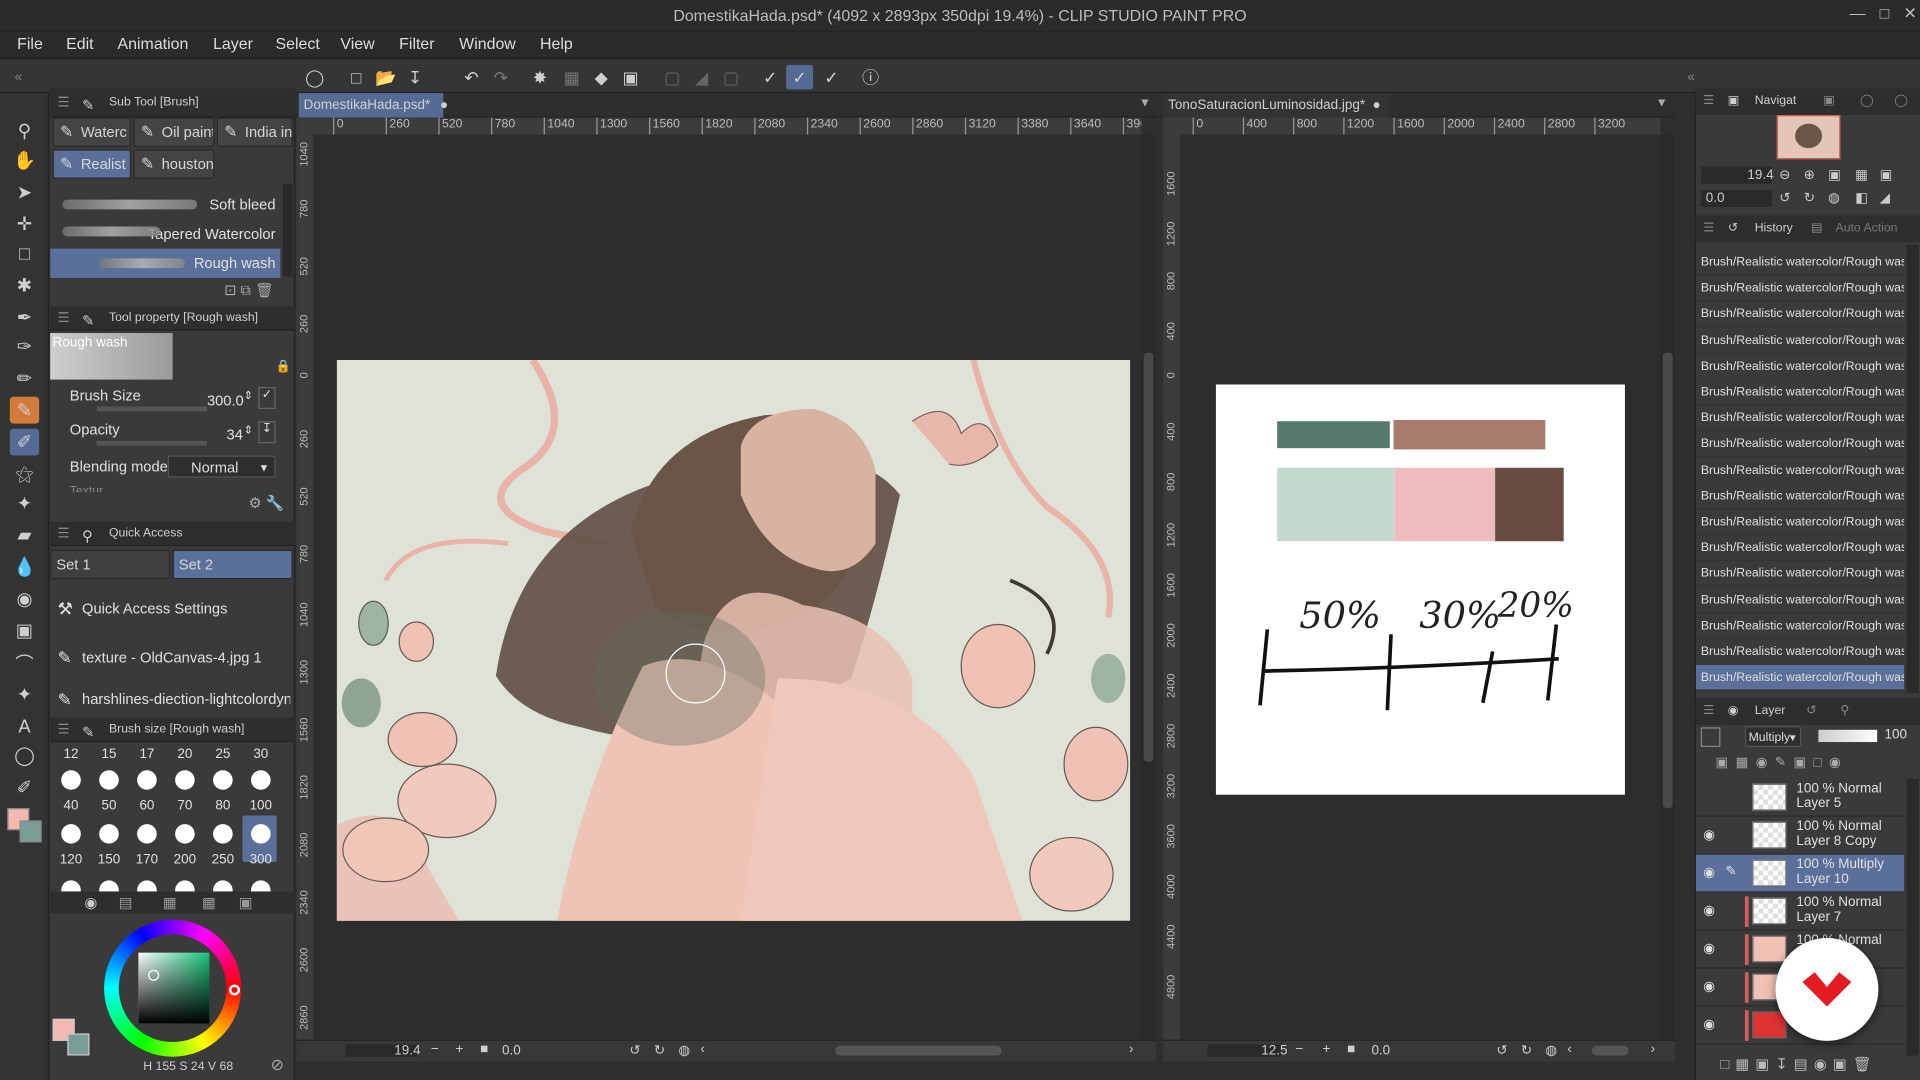  What do you see at coordinates (79, 43) in the screenshot?
I see `menu-edit: Edit` at bounding box center [79, 43].